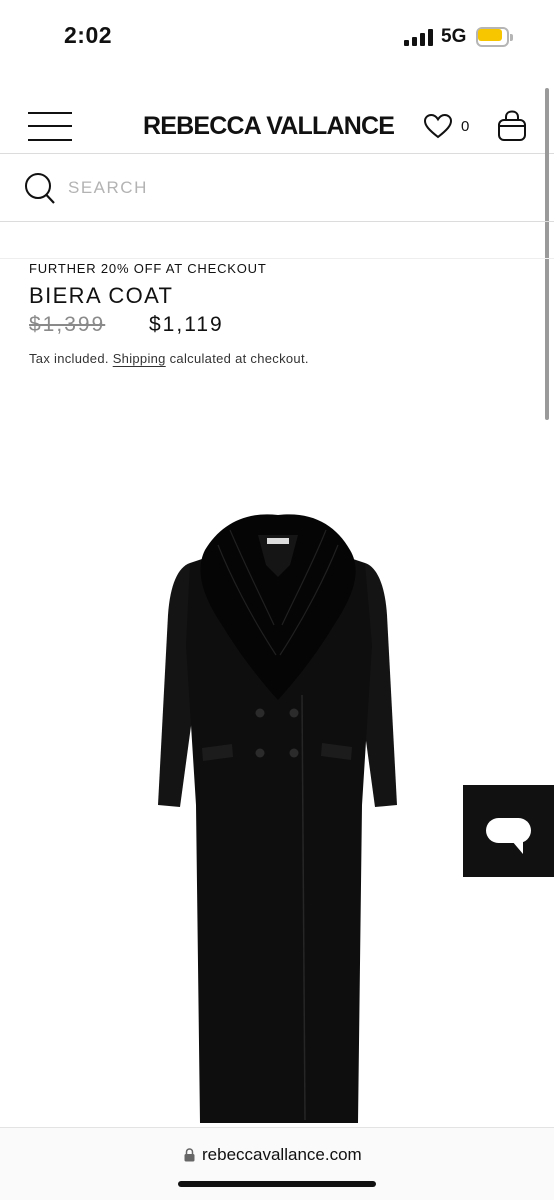  What do you see at coordinates (148, 268) in the screenshot?
I see `promo-banner: FURTHER 20% OFF AT CHECKOUT` at bounding box center [148, 268].